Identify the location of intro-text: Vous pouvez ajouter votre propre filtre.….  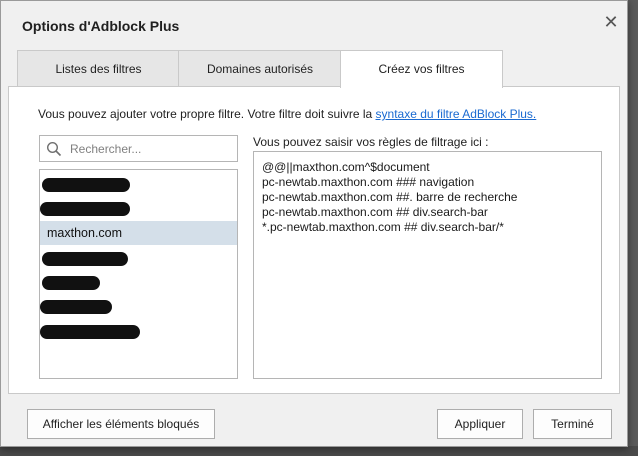
(287, 114).